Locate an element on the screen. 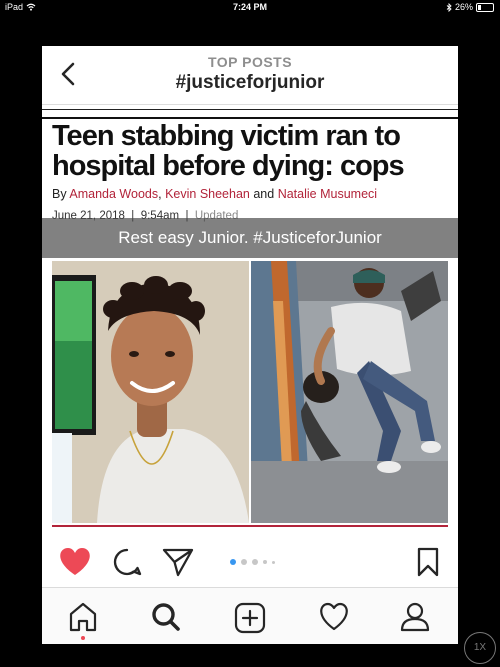 The width and height of the screenshot is (500, 667). search-icon is located at coordinates (166, 617).